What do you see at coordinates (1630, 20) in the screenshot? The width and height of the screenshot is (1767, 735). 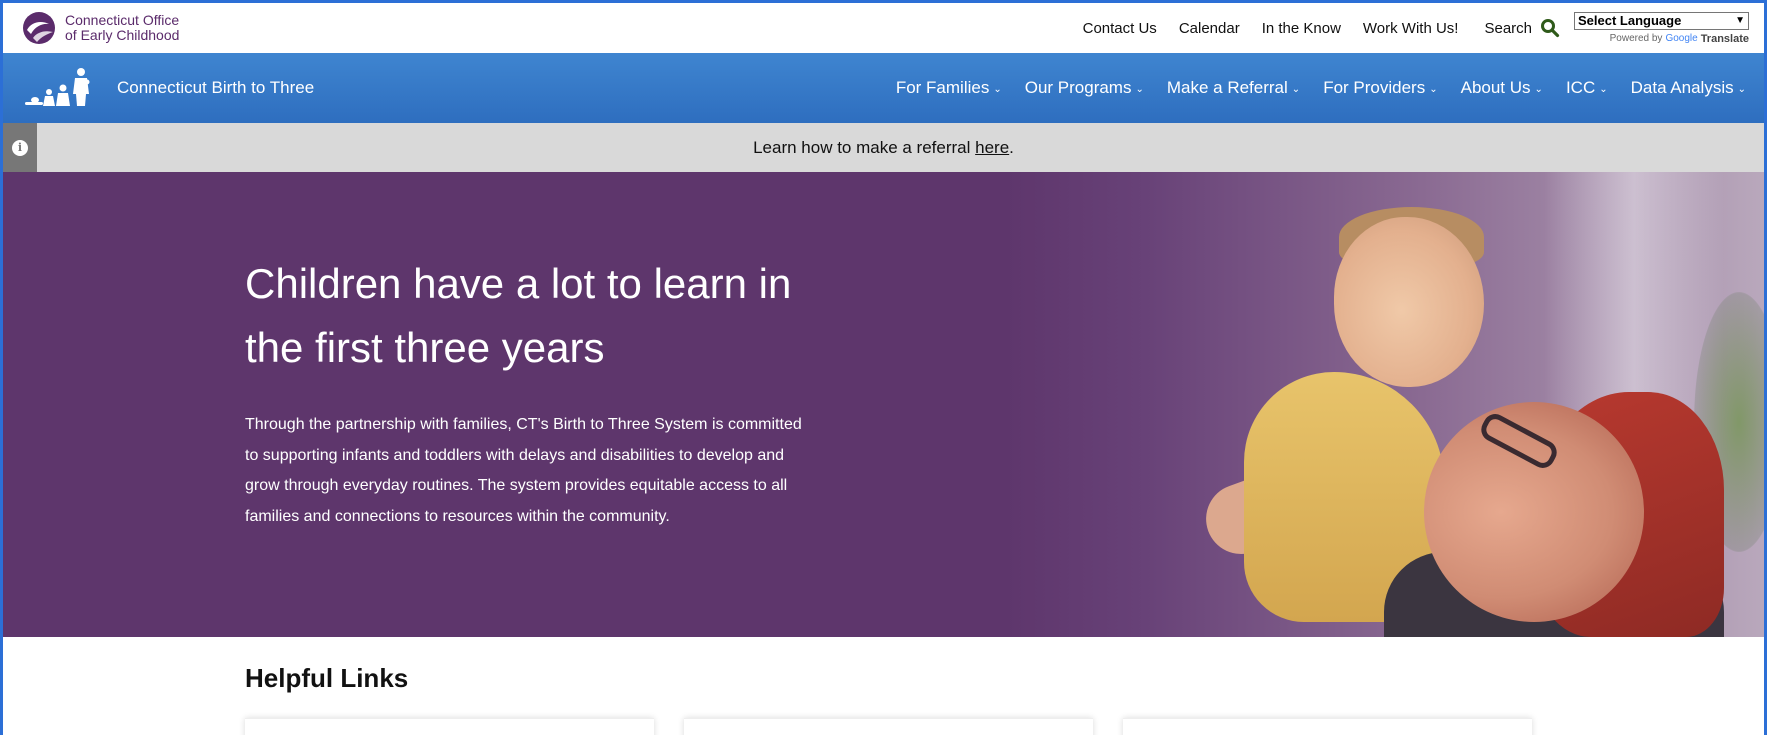 I see `language-select-value: Select Language` at bounding box center [1630, 20].